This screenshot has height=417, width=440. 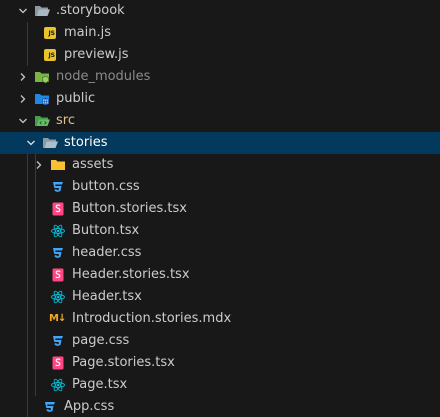 I want to click on file-button-tsx: Button.tsx, so click(x=220, y=231).